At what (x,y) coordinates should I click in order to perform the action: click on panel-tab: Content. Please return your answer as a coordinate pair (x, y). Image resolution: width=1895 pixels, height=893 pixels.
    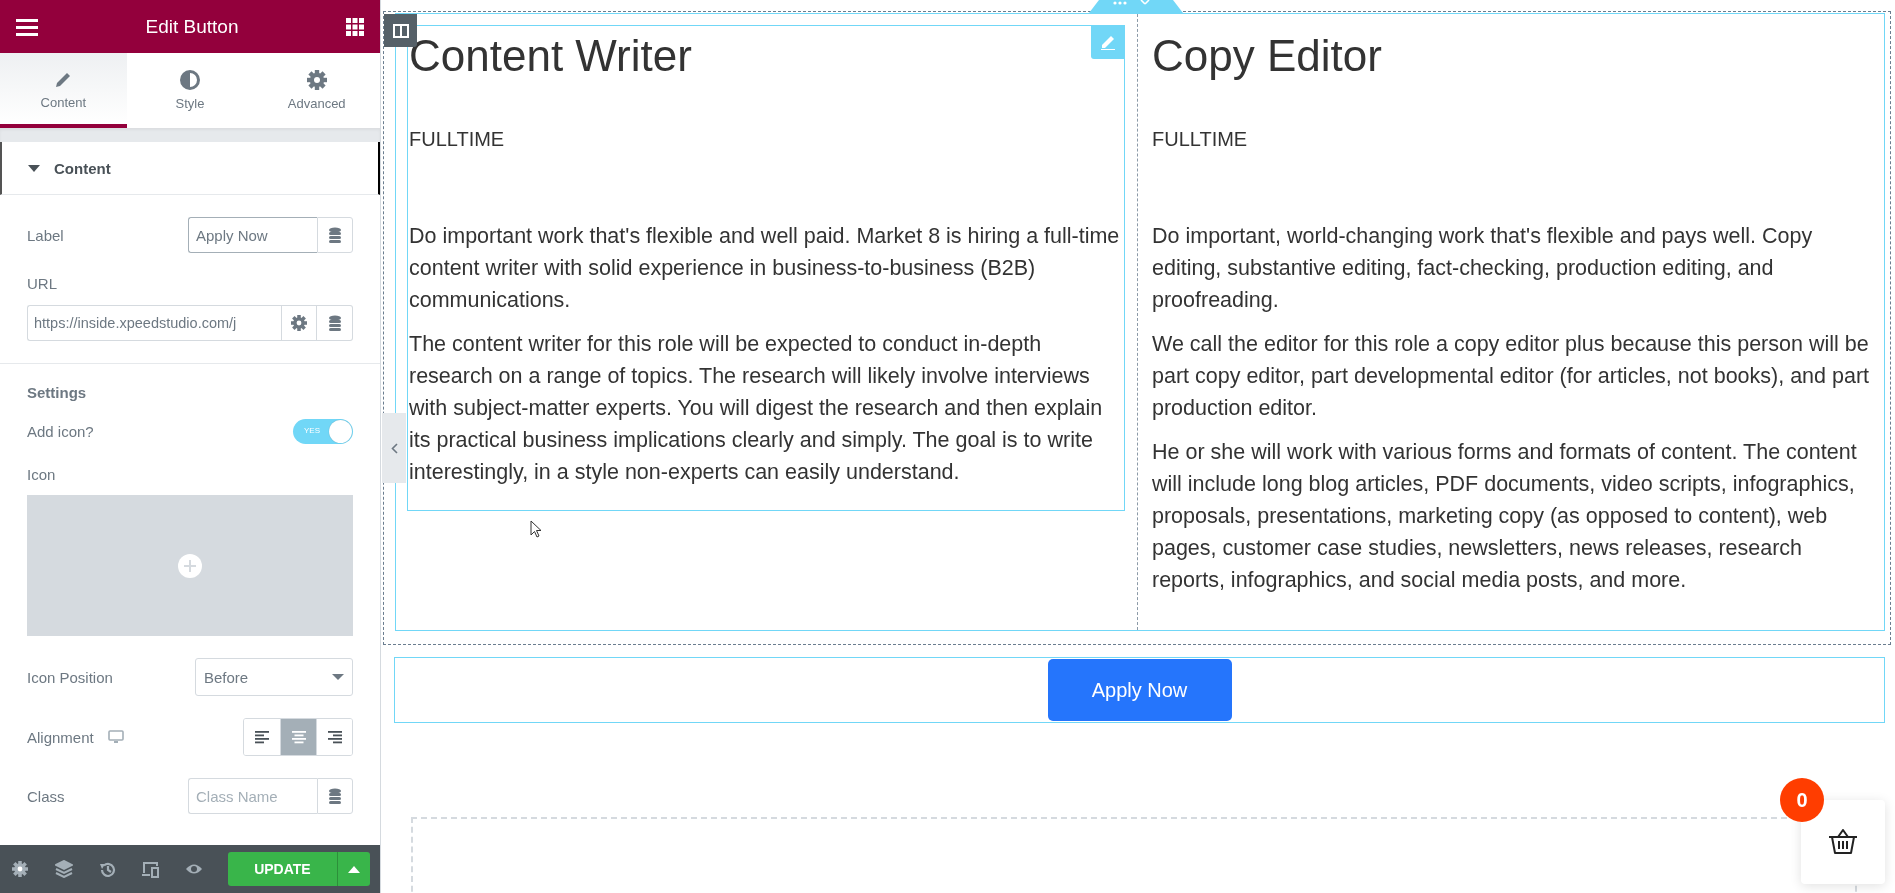
    Looking at the image, I should click on (63, 90).